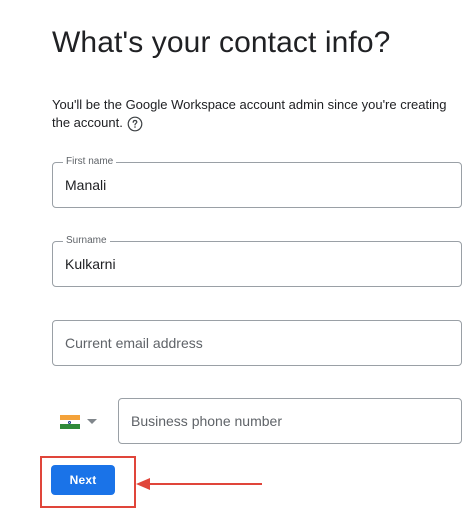  Describe the element at coordinates (206, 421) in the screenshot. I see `phone-placeholder: Business phone number` at that location.